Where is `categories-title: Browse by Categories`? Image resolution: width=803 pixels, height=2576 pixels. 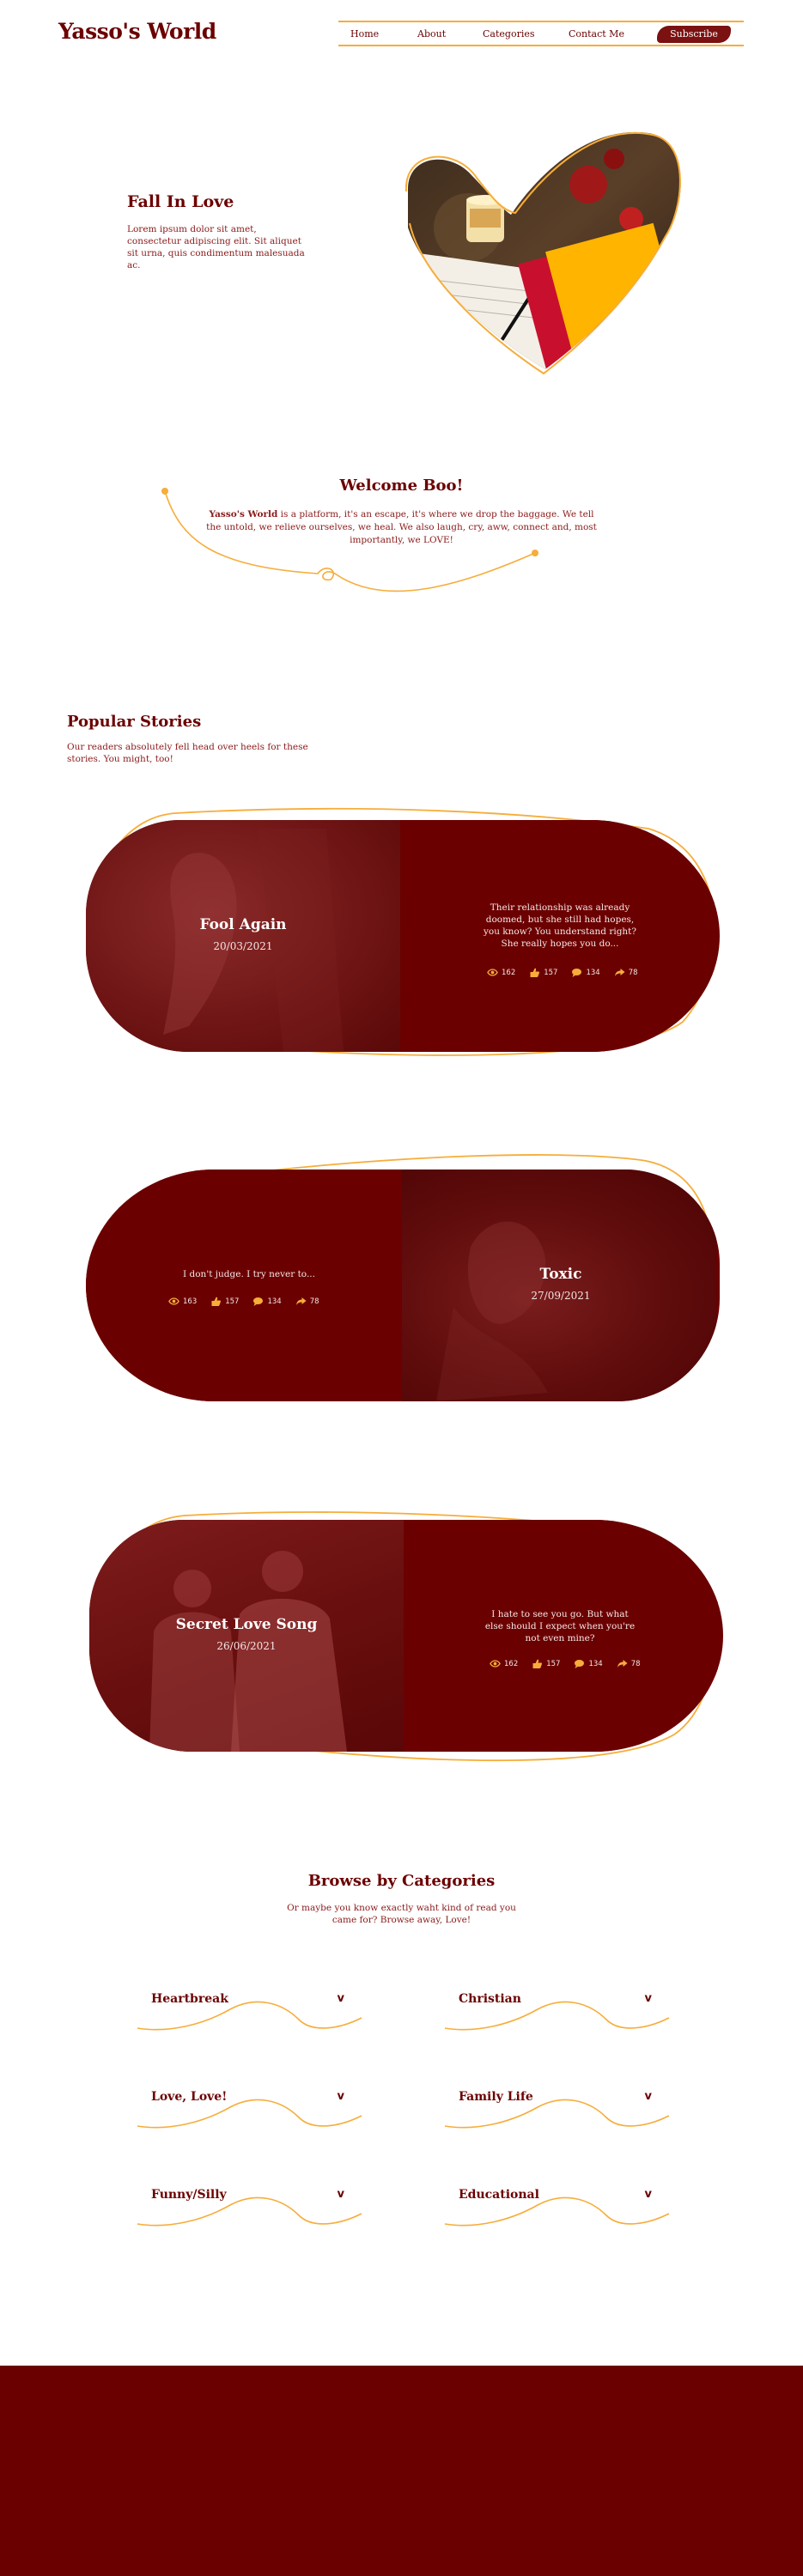
categories-title: Browse by Categories is located at coordinates (401, 1881).